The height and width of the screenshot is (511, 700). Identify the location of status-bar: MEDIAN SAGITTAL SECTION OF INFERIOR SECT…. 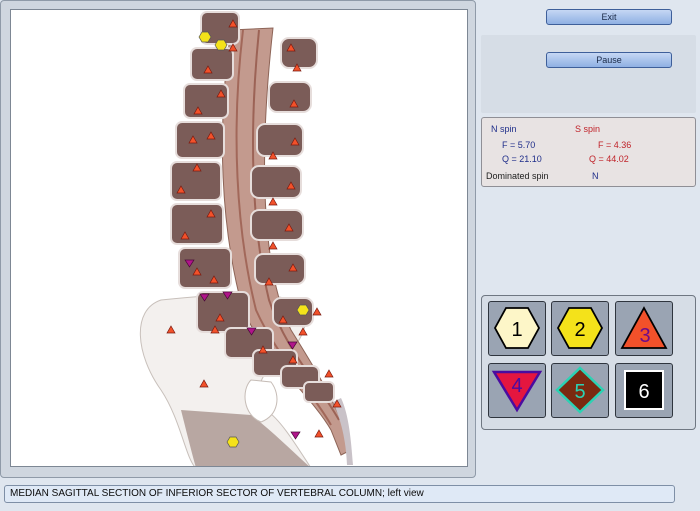
(339, 494).